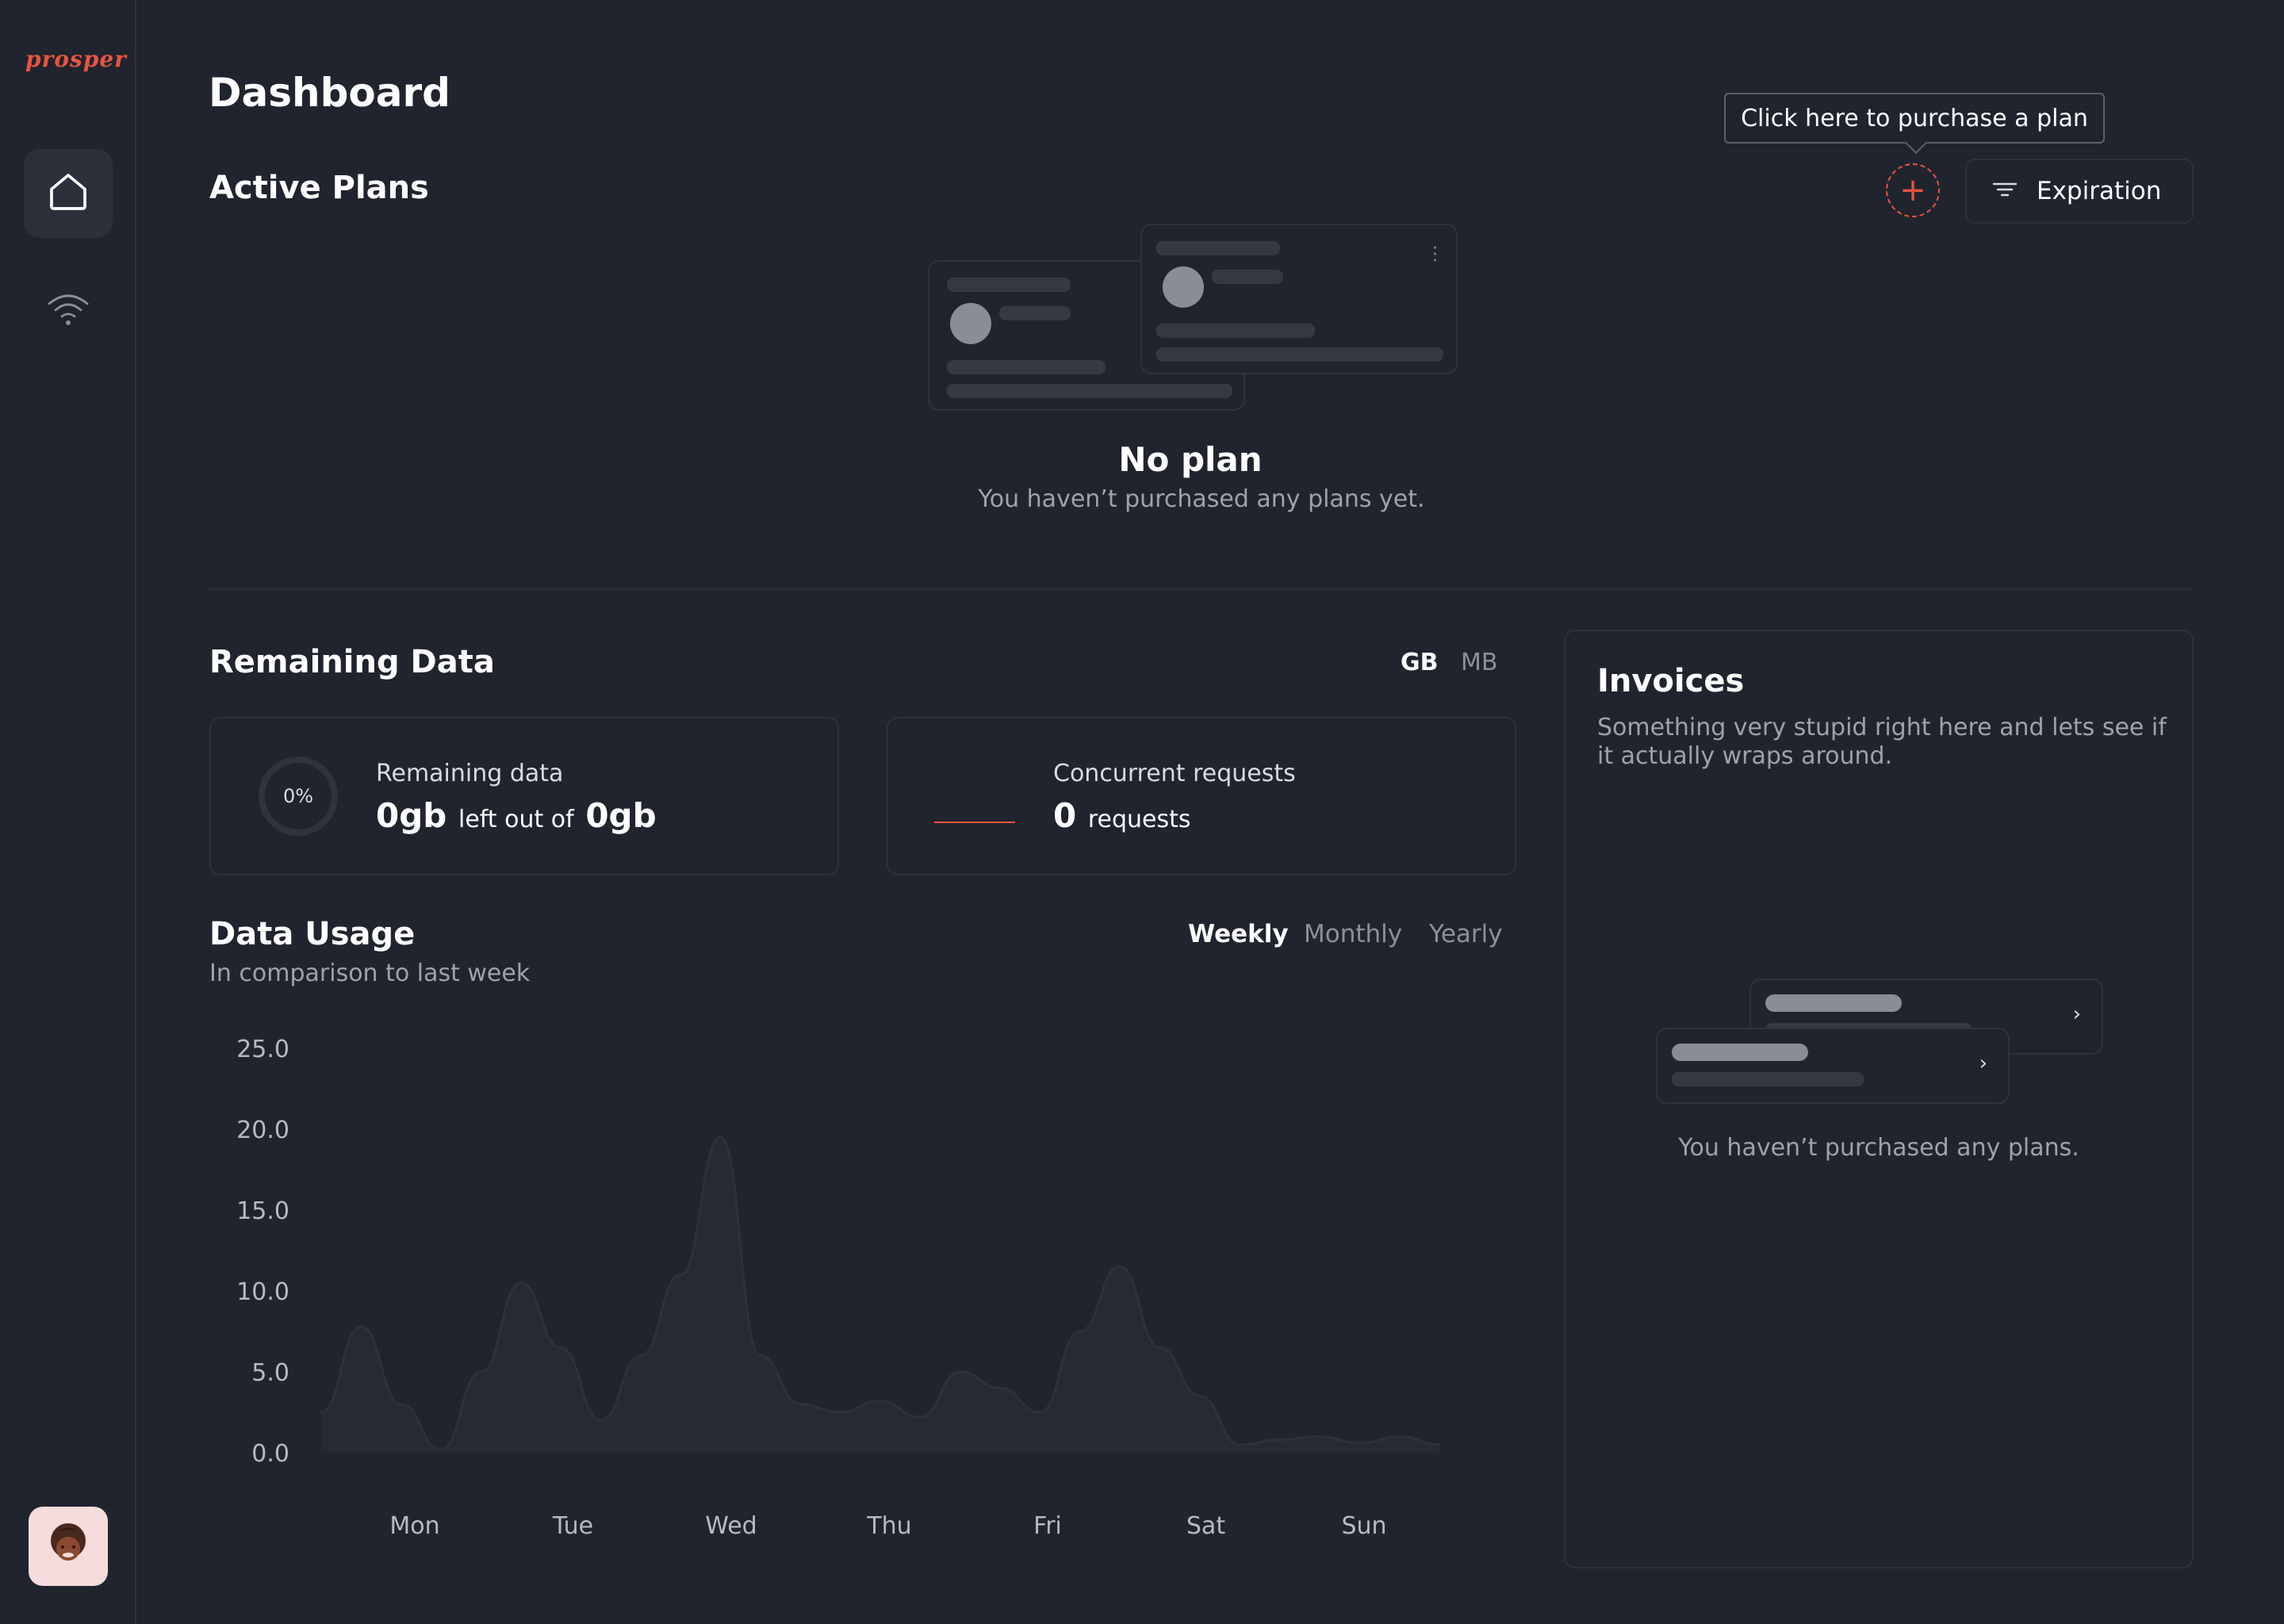  What do you see at coordinates (888, 1526) in the screenshot?
I see `x-tick-label: Thu` at bounding box center [888, 1526].